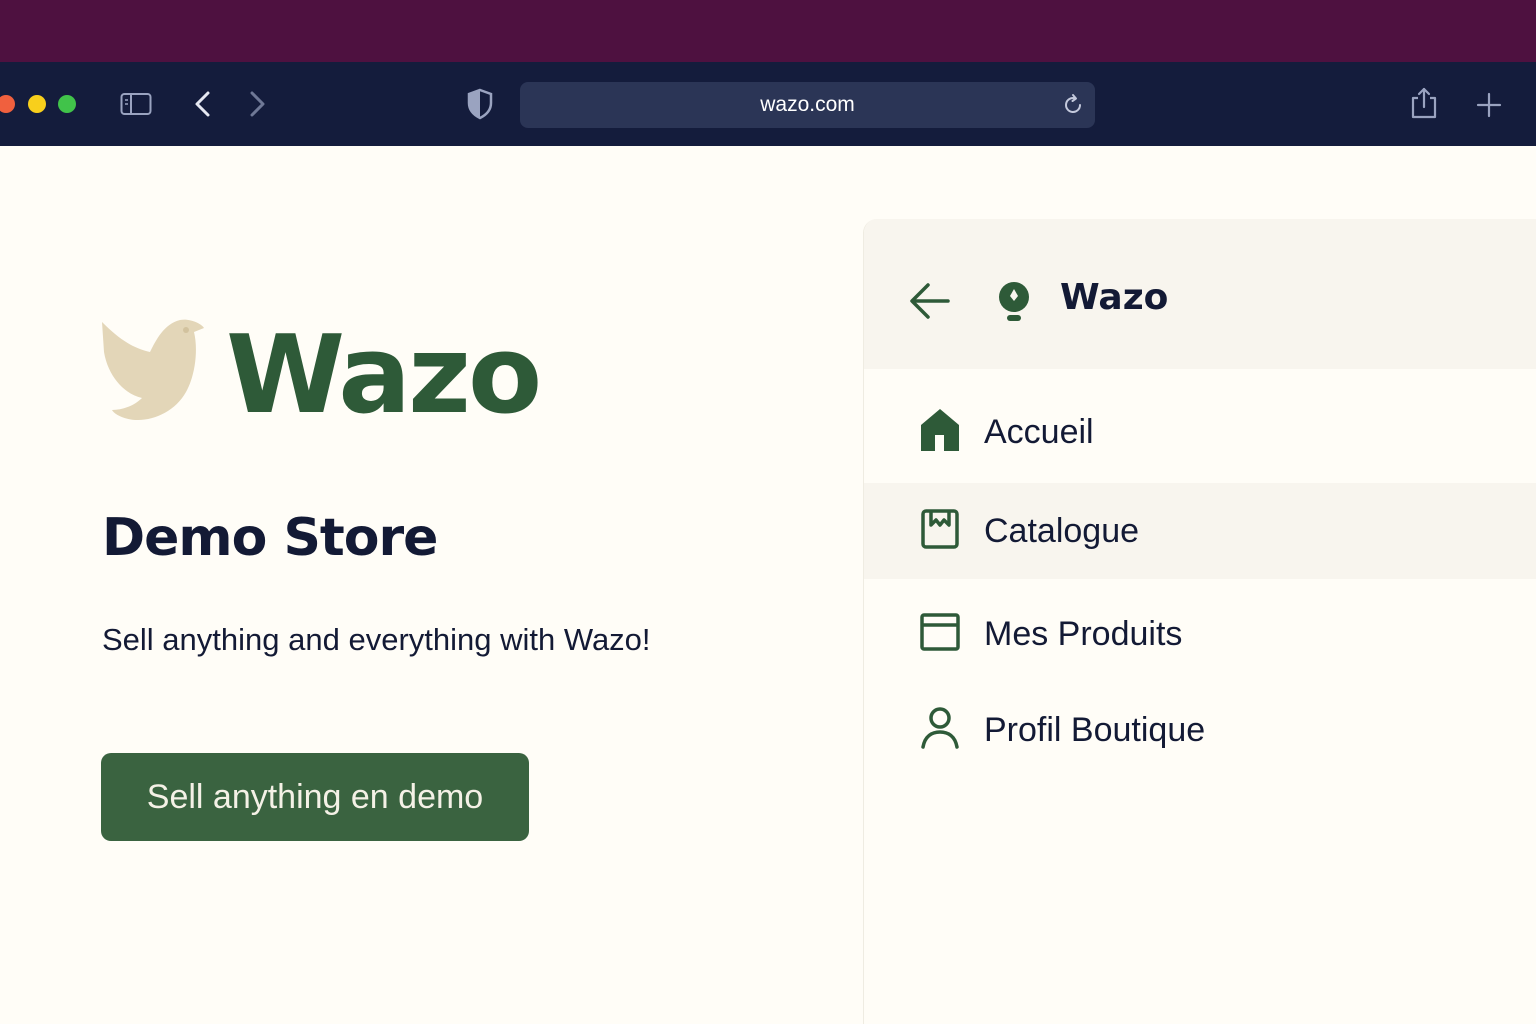 The width and height of the screenshot is (1536, 1024). Describe the element at coordinates (768, 31) in the screenshot. I see `window-top-strip` at that location.